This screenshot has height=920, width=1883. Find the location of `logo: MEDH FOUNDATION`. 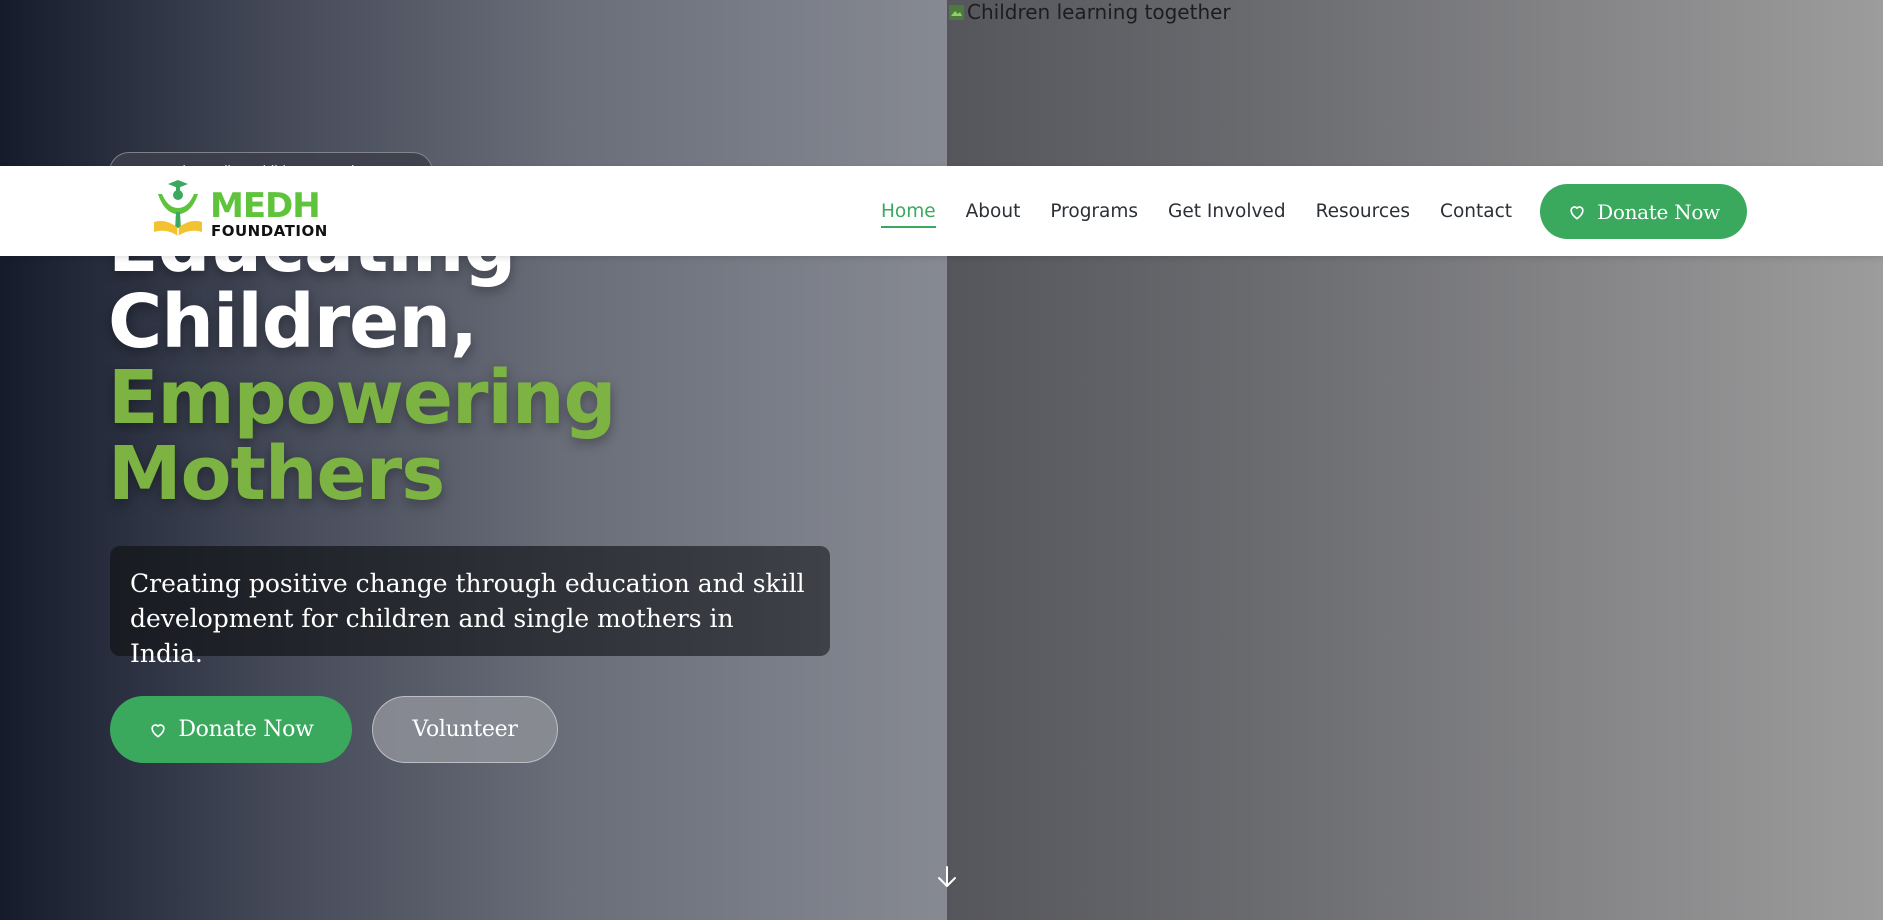

logo: MEDH FOUNDATION is located at coordinates (239, 211).